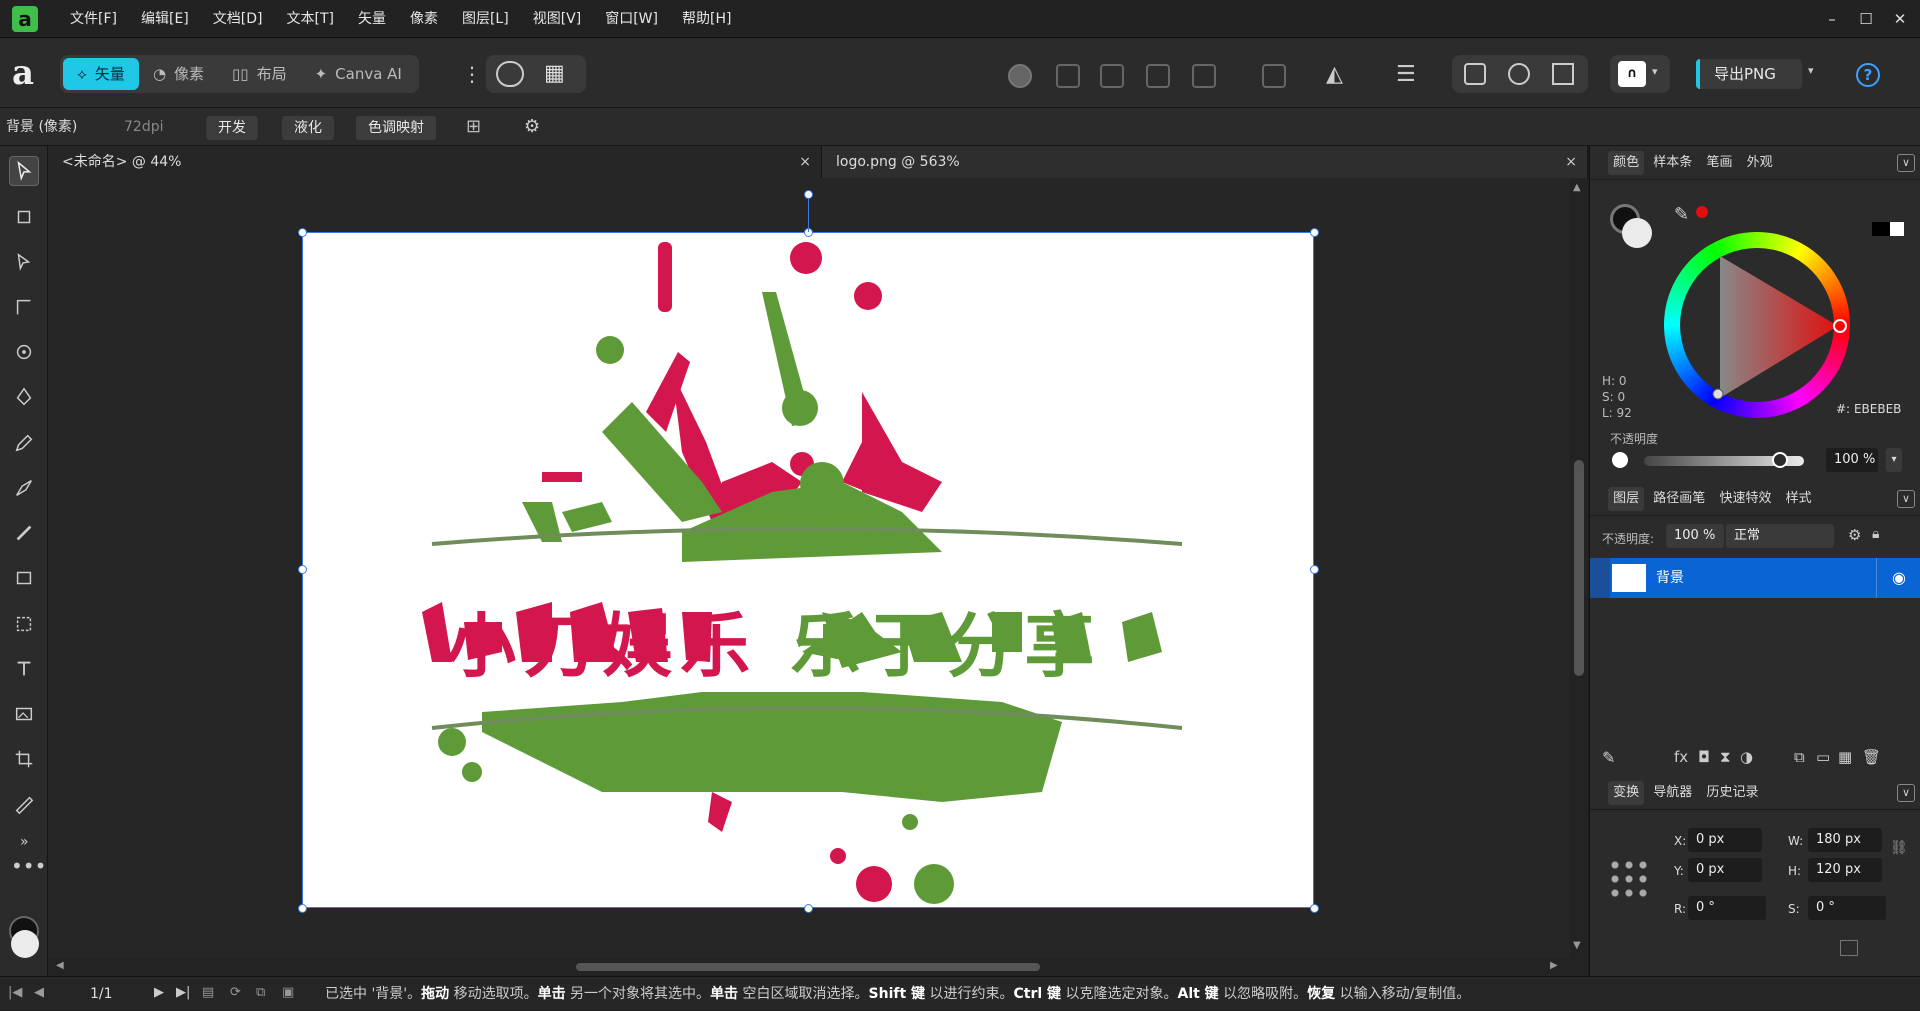 Image resolution: width=1920 pixels, height=1011 pixels. Describe the element at coordinates (235, 992) in the screenshot. I see `link-pages-icon: ⟳` at that location.